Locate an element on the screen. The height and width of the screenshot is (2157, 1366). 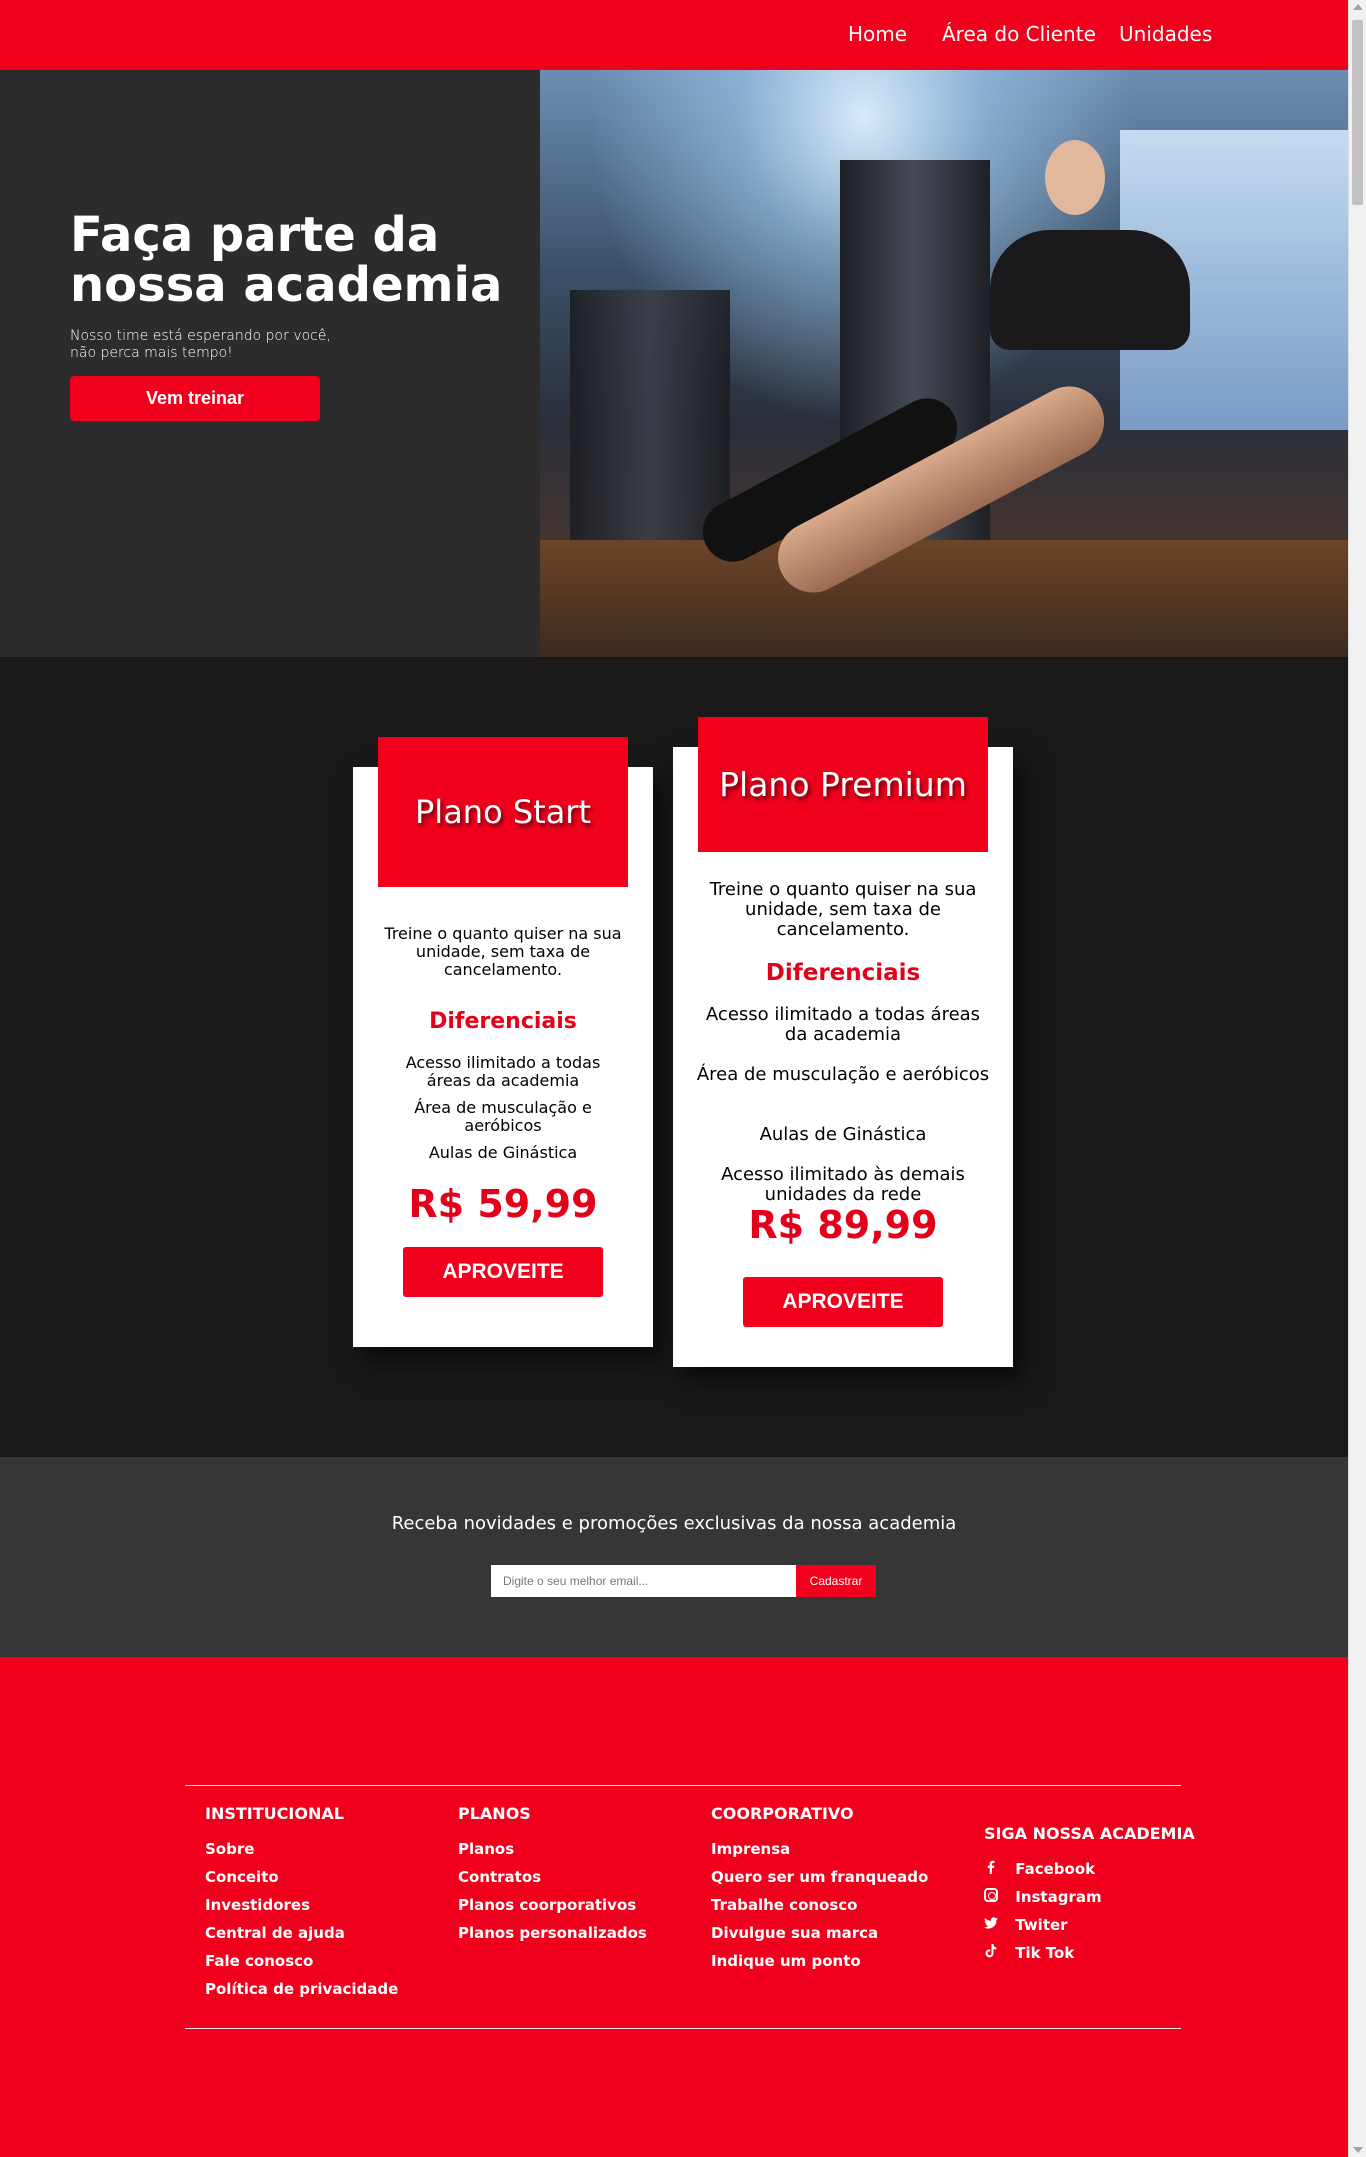
newsletter-email-input is located at coordinates (643, 1581).